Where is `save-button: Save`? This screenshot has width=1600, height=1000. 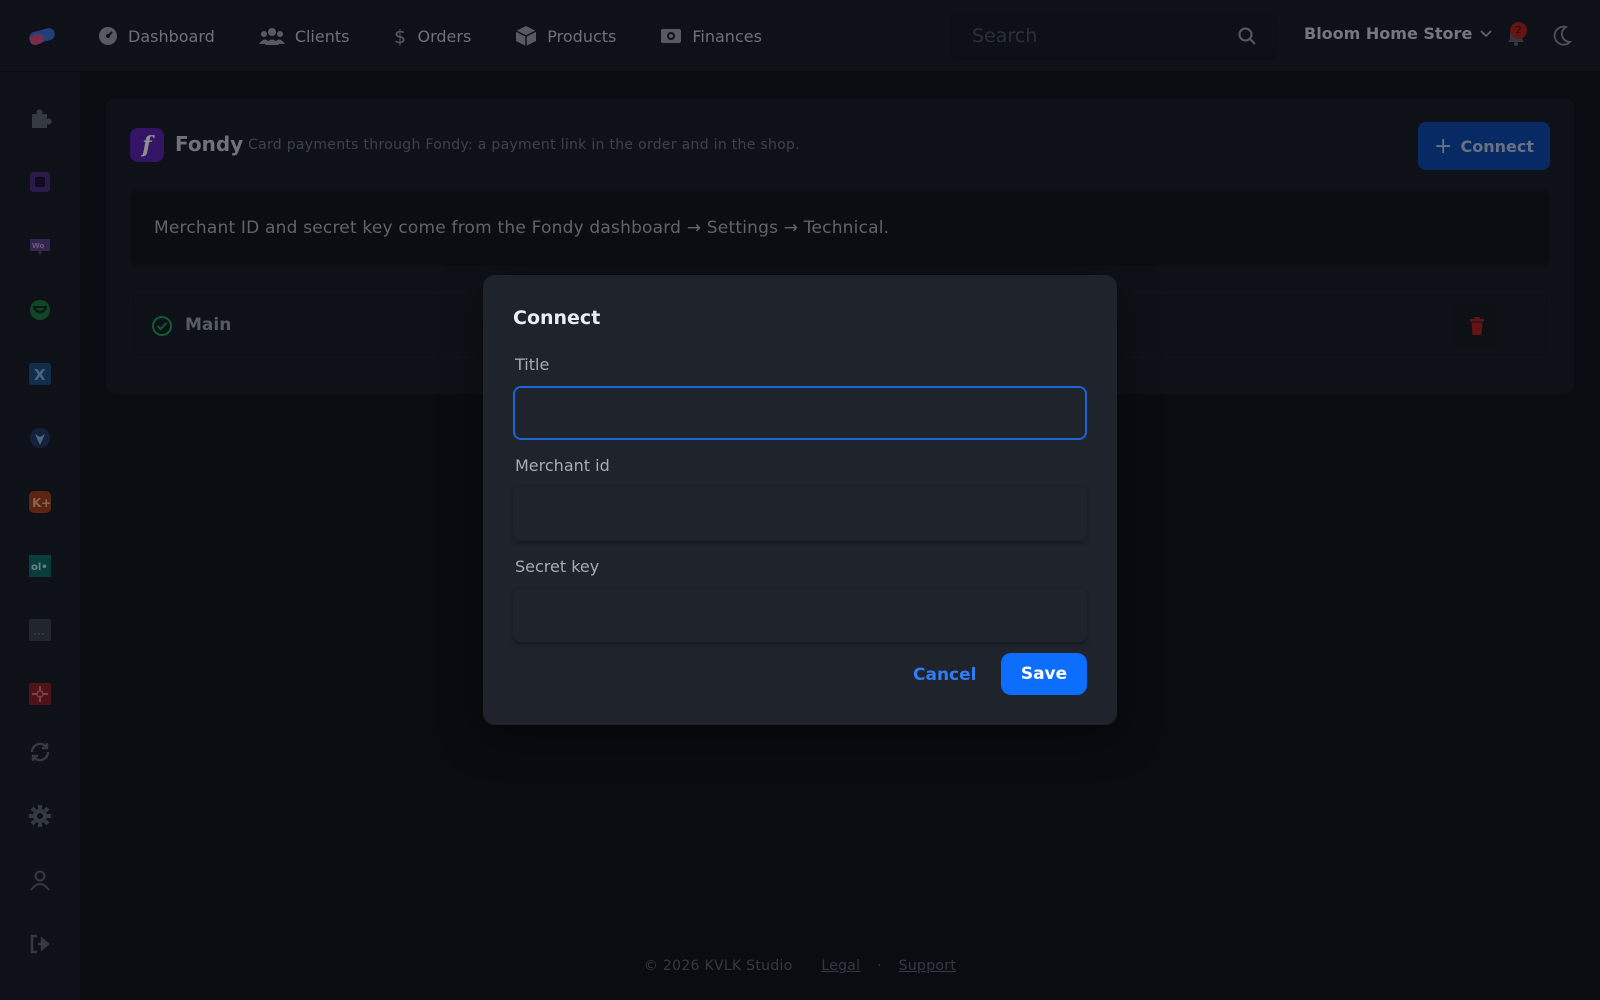 save-button: Save is located at coordinates (1044, 674).